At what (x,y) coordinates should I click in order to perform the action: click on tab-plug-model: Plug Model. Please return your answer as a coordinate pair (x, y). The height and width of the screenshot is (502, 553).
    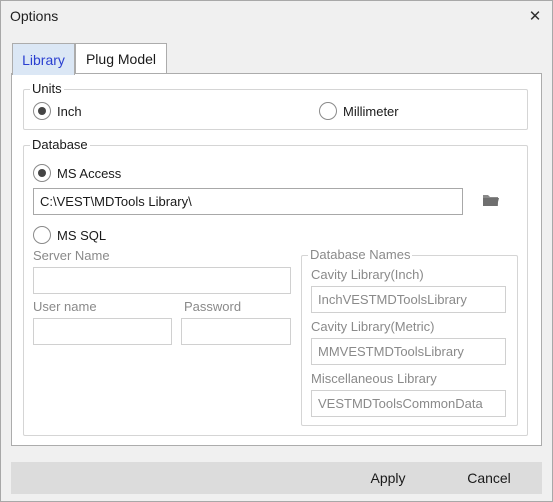
    Looking at the image, I should click on (121, 58).